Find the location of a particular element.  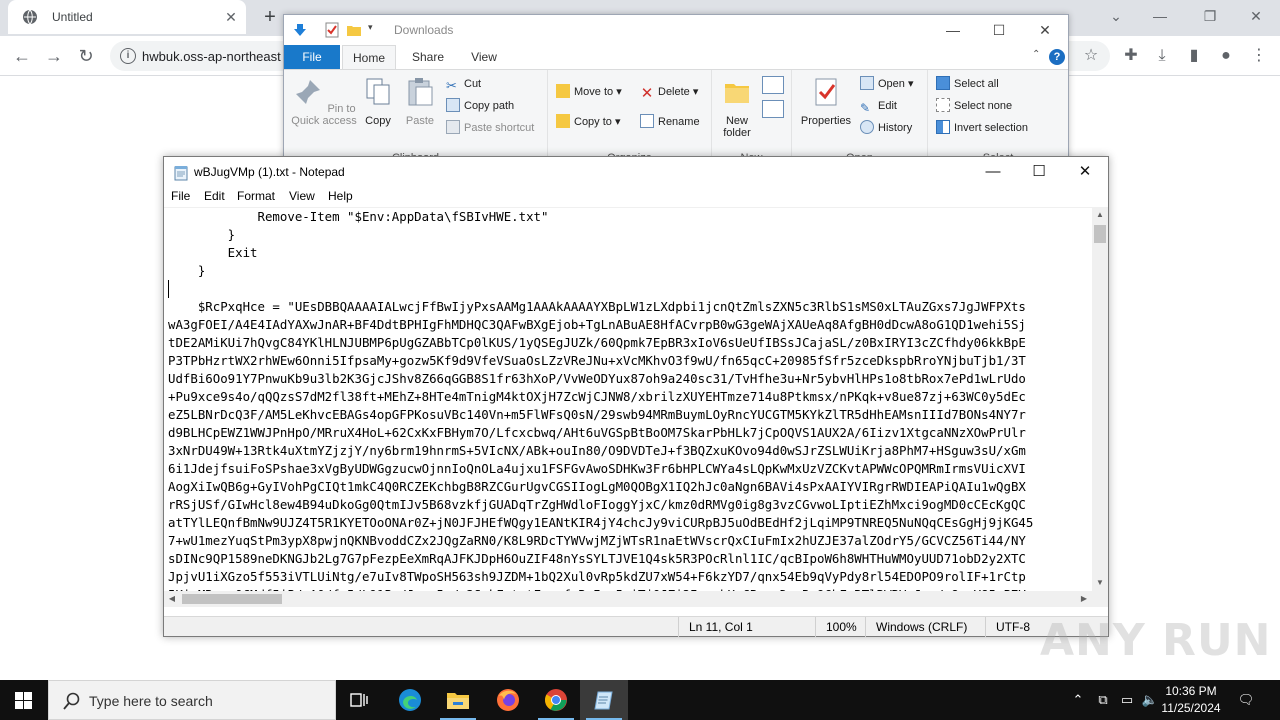

collapse-ribbon-icon: ⌃ is located at coordinates (1036, 54).